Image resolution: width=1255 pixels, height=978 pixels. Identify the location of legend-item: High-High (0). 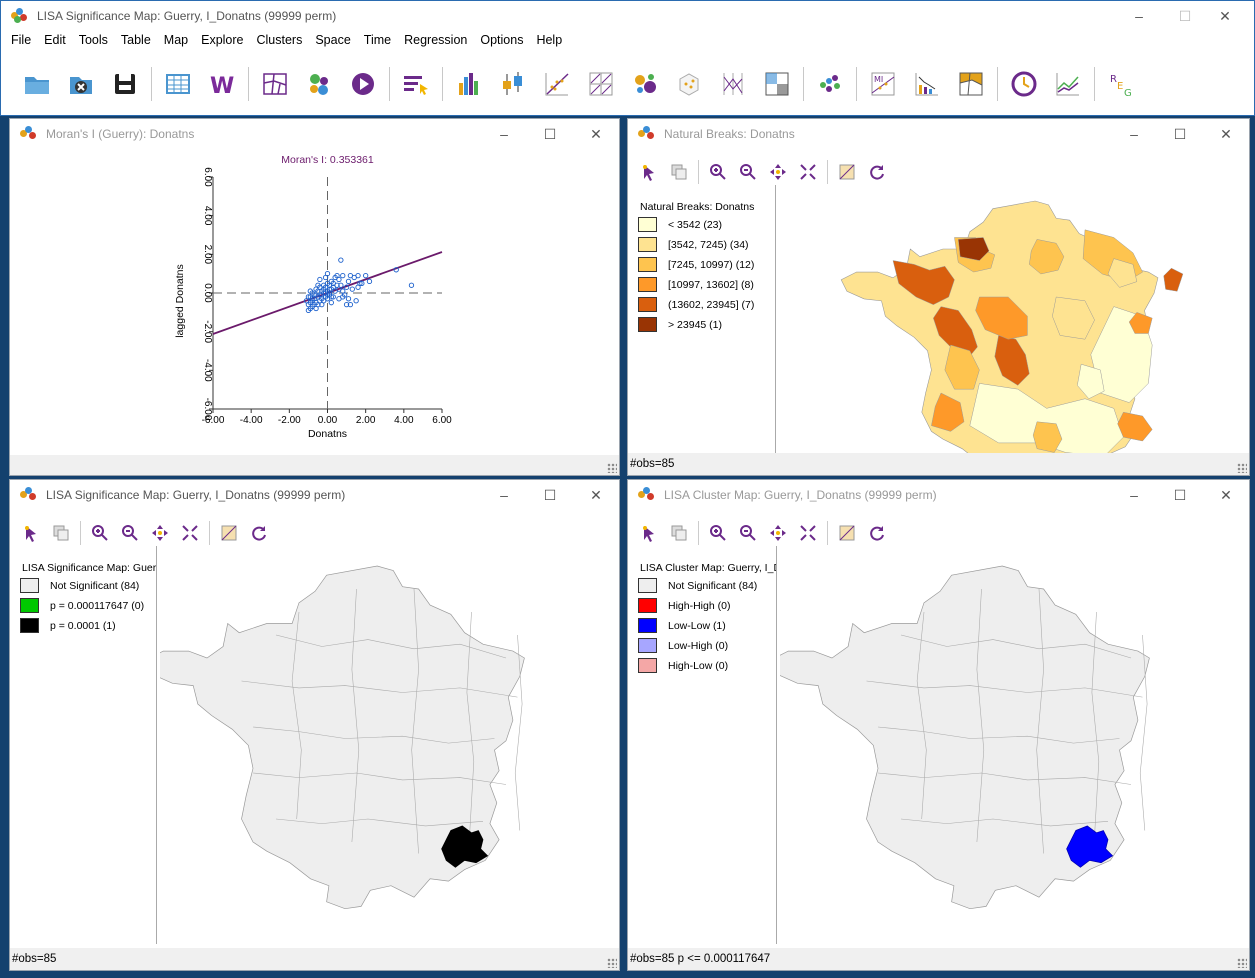
(684, 605).